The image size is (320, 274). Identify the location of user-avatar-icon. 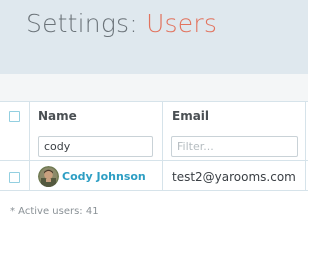
(48, 176).